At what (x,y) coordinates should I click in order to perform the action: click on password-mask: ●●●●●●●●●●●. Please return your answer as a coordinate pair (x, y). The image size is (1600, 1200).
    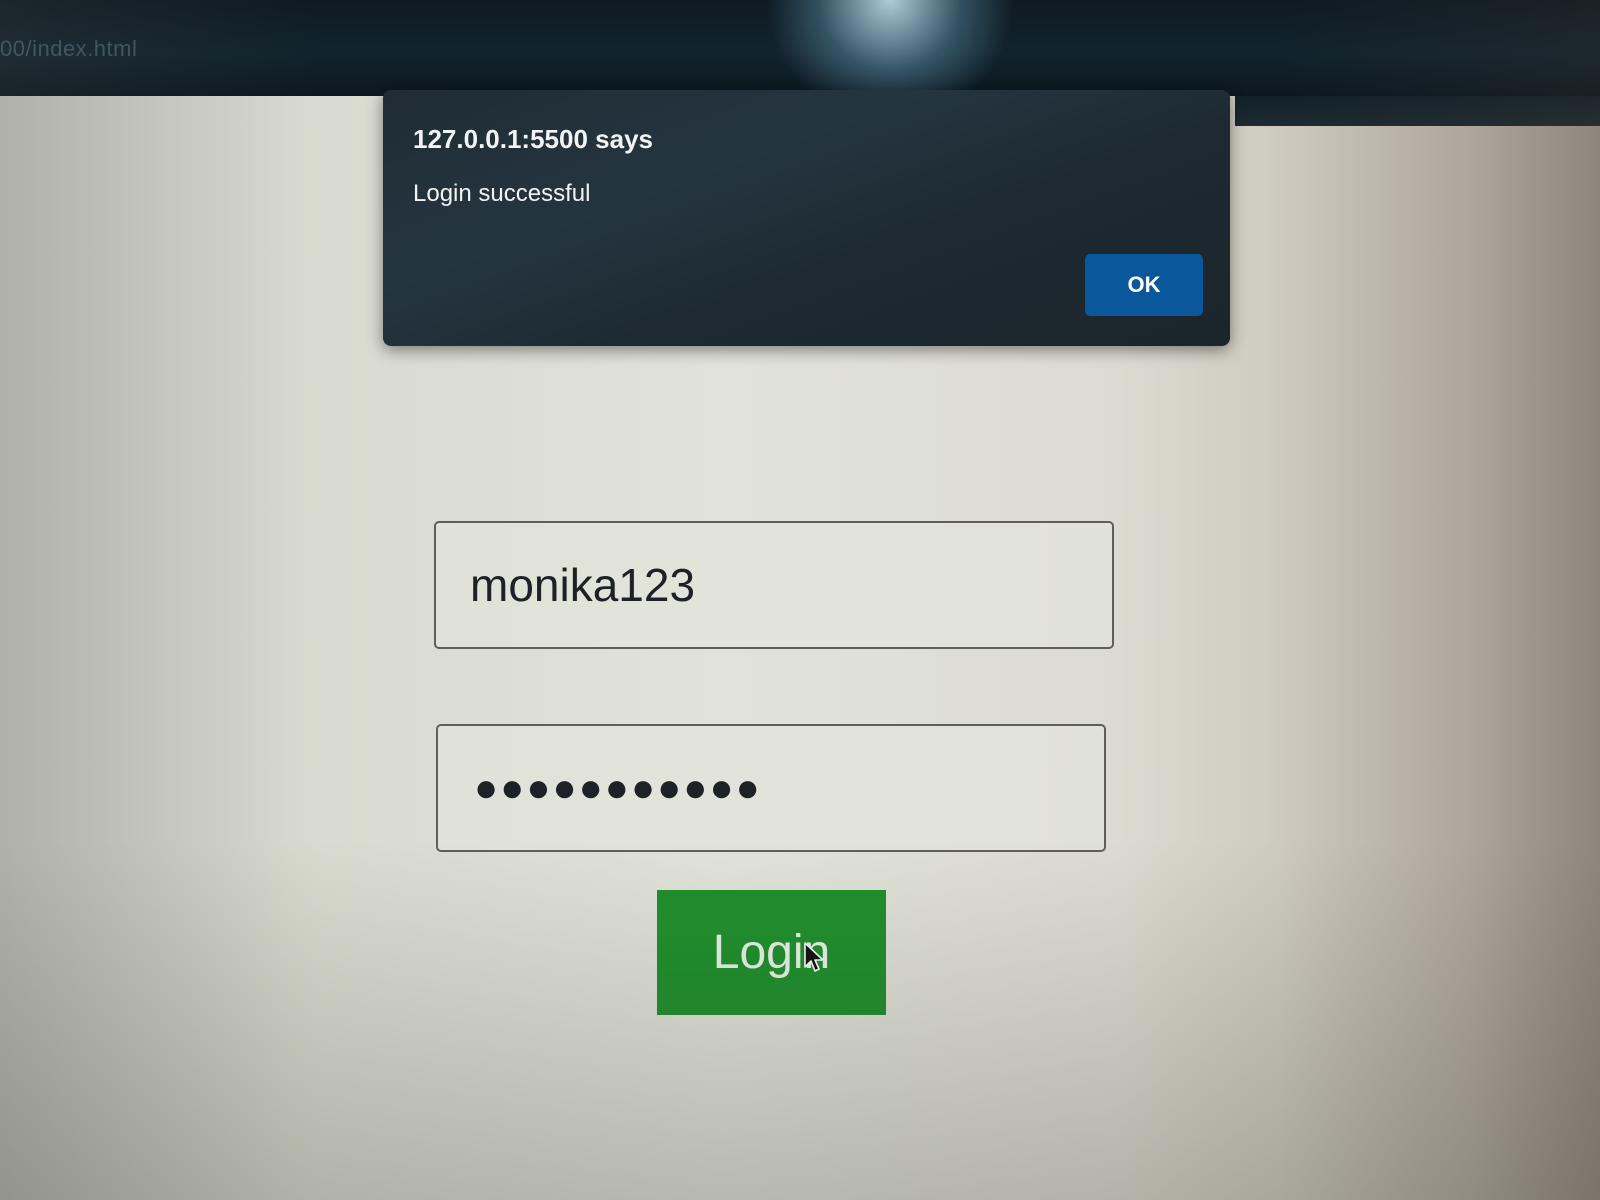
    Looking at the image, I should click on (618, 787).